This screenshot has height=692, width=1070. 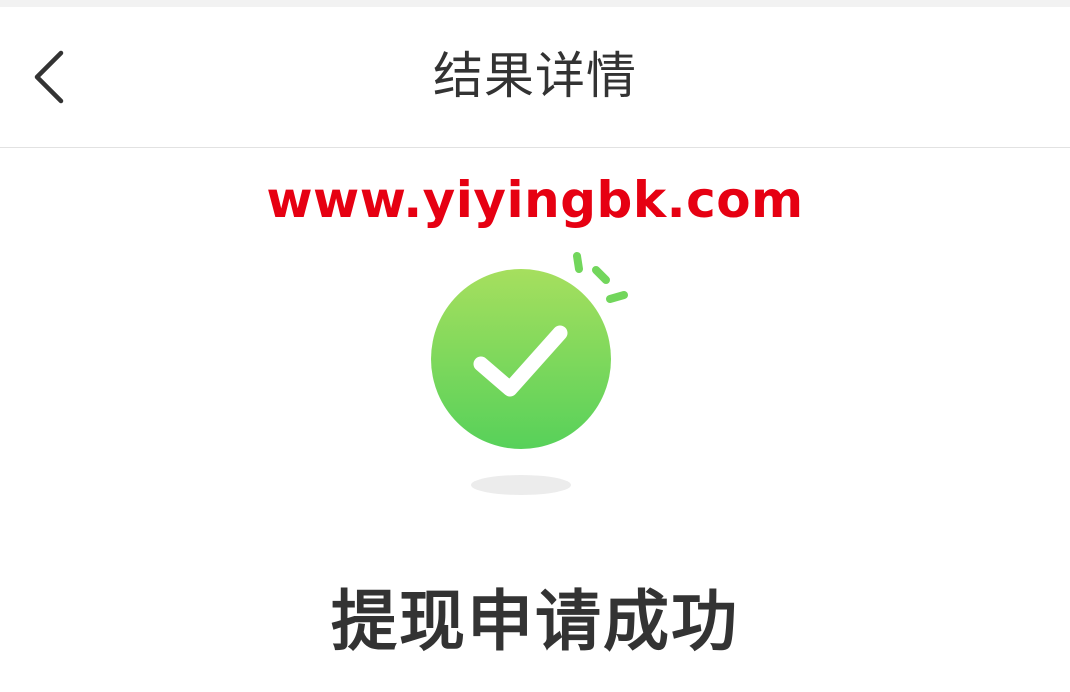 What do you see at coordinates (521, 485) in the screenshot?
I see `icon-shadow` at bounding box center [521, 485].